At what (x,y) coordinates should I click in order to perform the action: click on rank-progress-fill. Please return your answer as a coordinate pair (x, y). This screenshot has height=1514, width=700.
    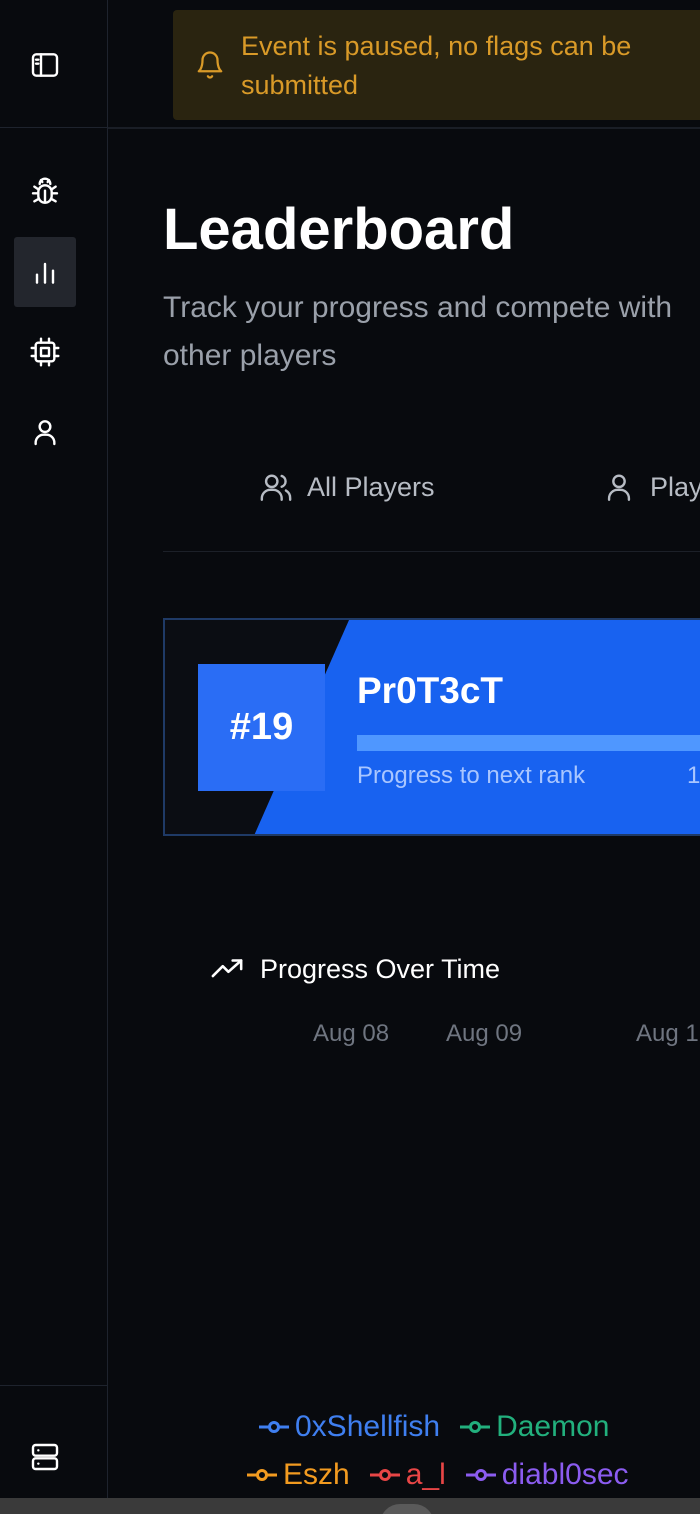
    Looking at the image, I should click on (528, 743).